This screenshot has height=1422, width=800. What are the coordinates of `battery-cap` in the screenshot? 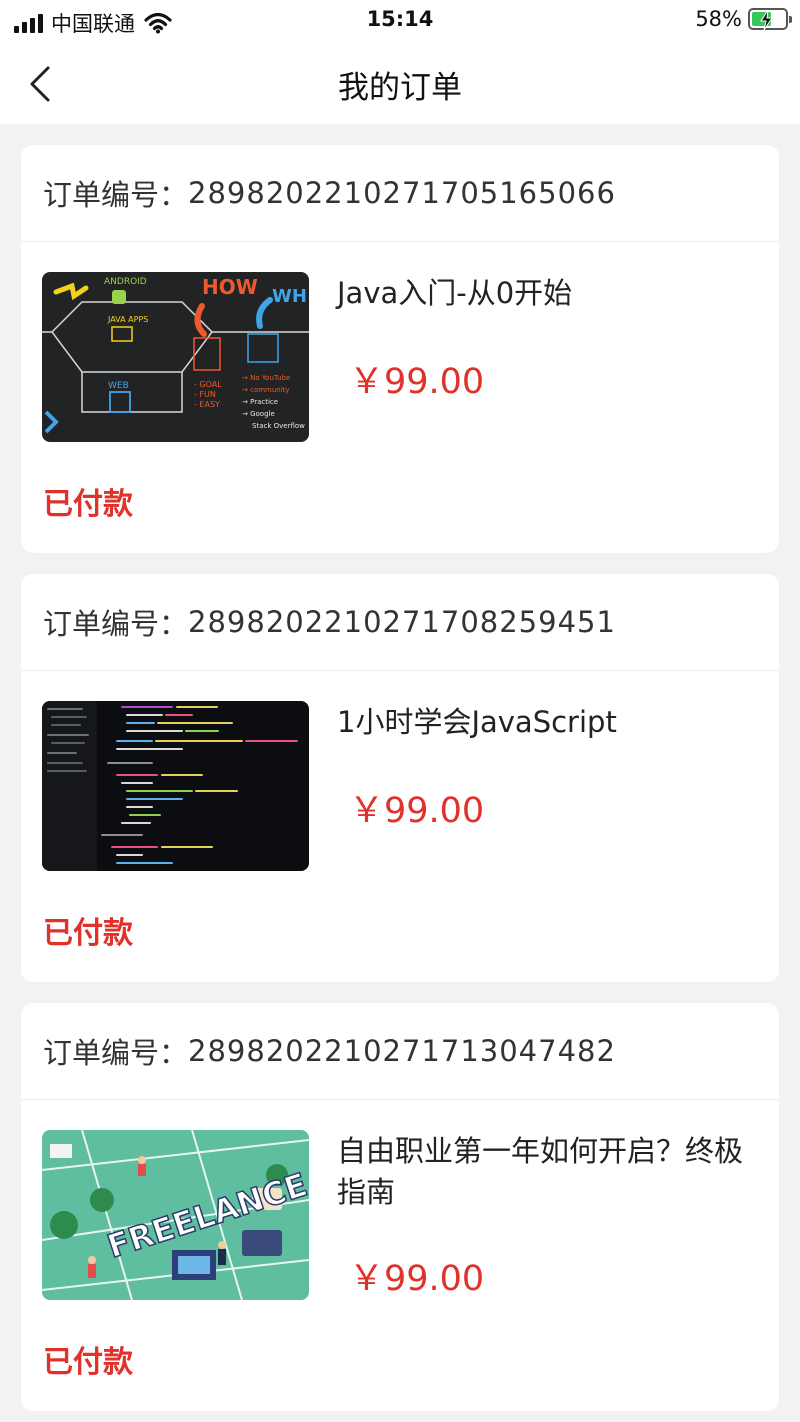 It's located at (790, 19).